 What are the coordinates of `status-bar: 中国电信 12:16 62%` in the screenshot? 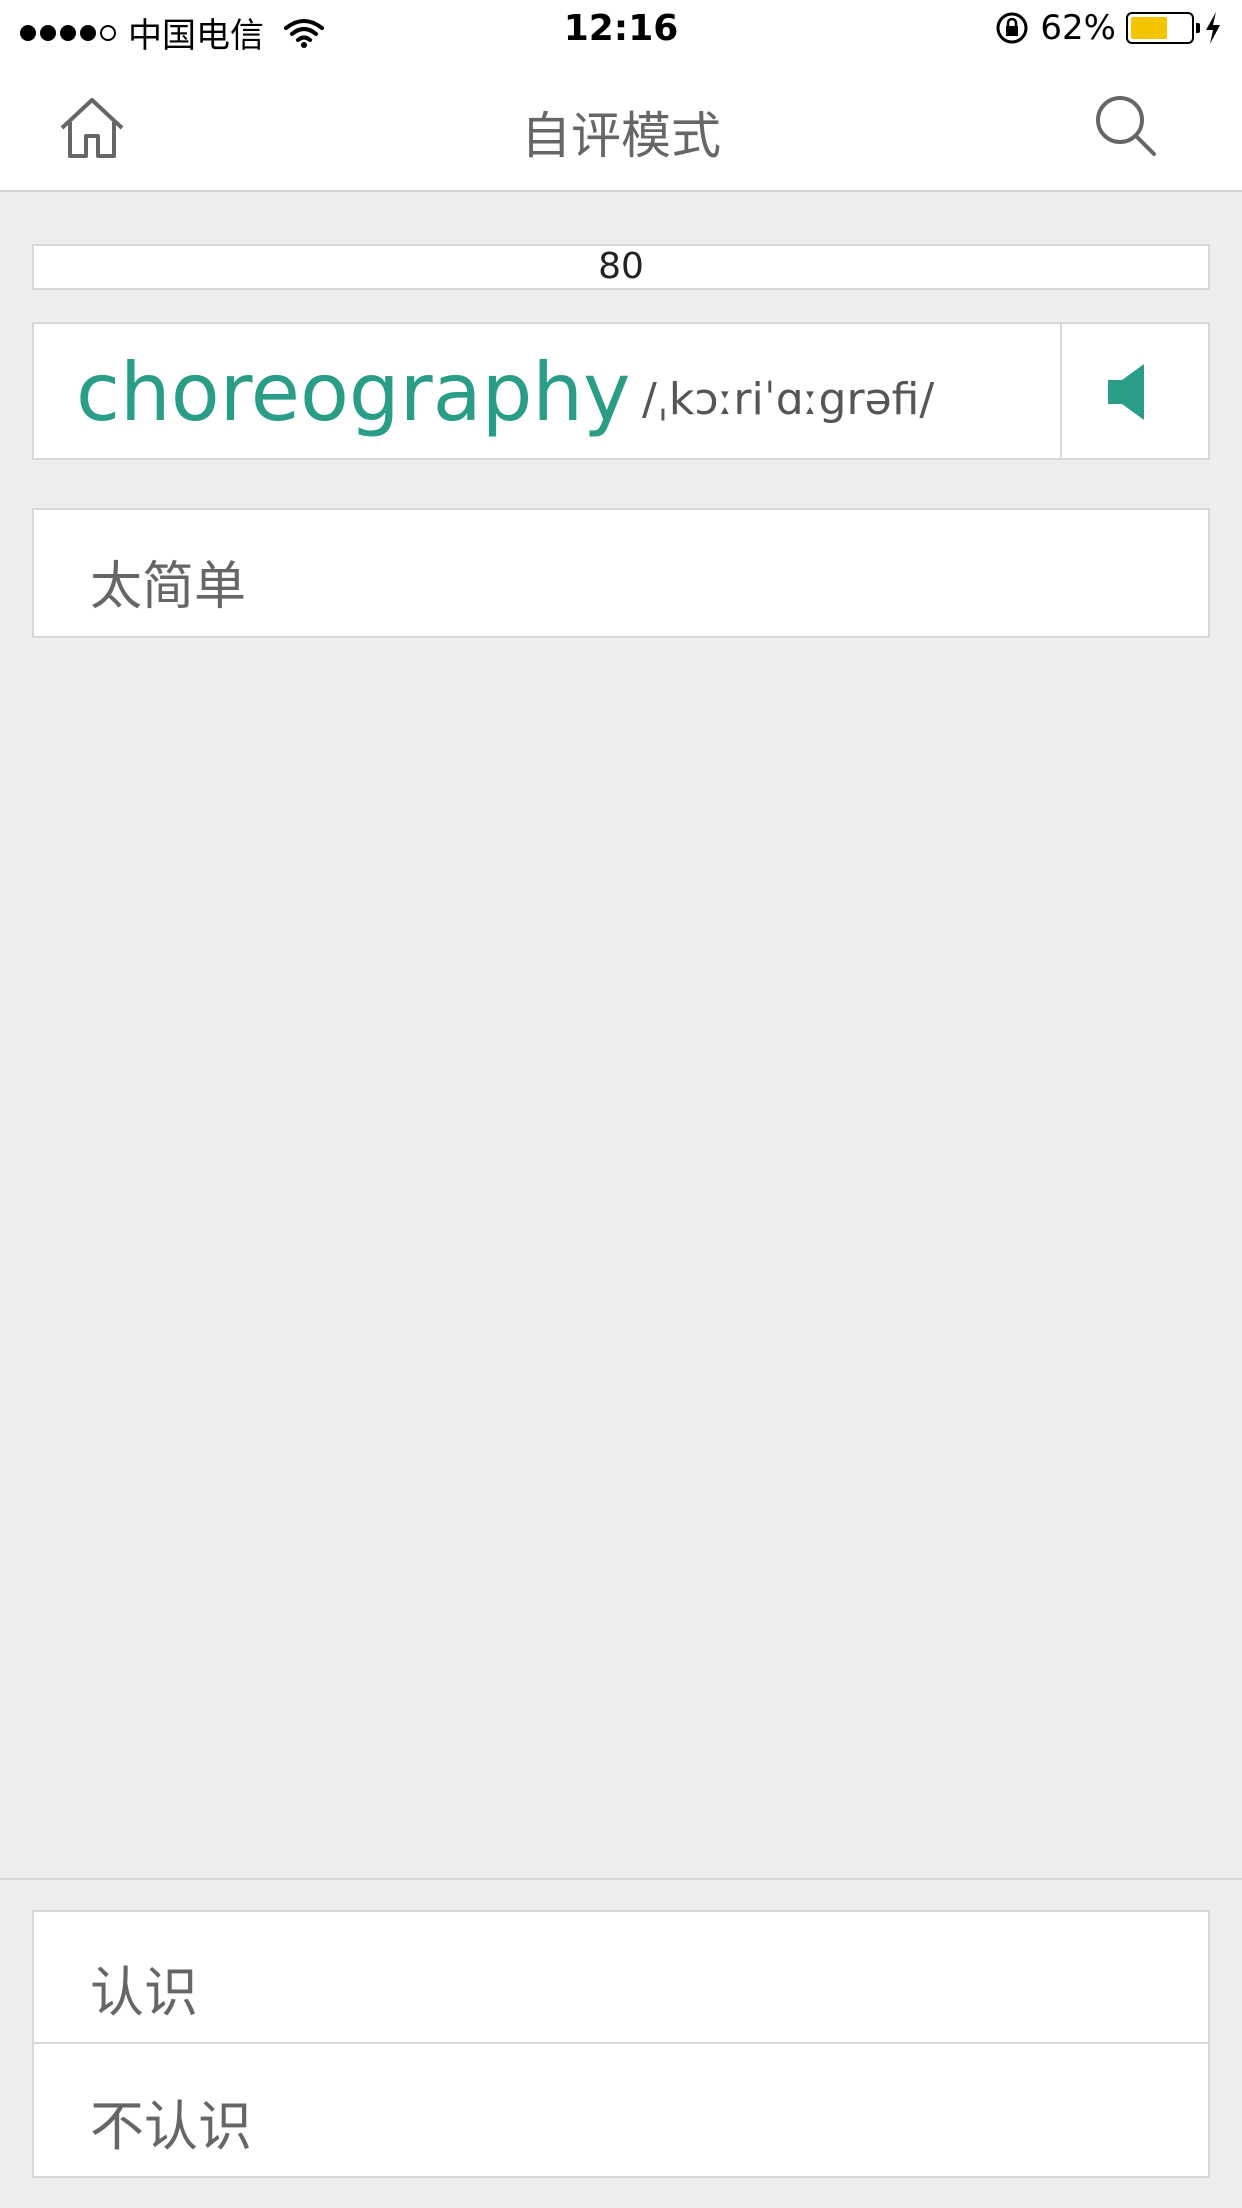 It's located at (621, 31).